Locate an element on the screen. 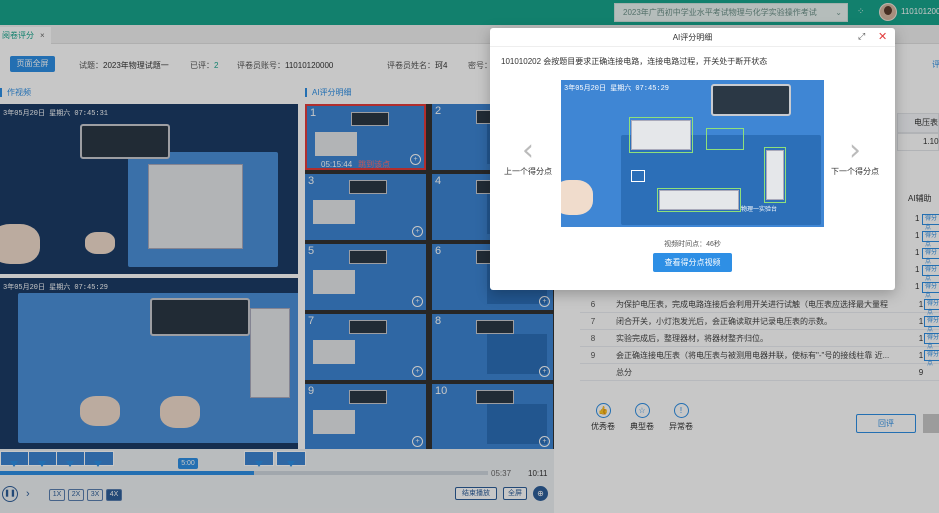 The height and width of the screenshot is (513, 939). next-score-point-button: › 下一个得分点 is located at coordinates (855, 155).